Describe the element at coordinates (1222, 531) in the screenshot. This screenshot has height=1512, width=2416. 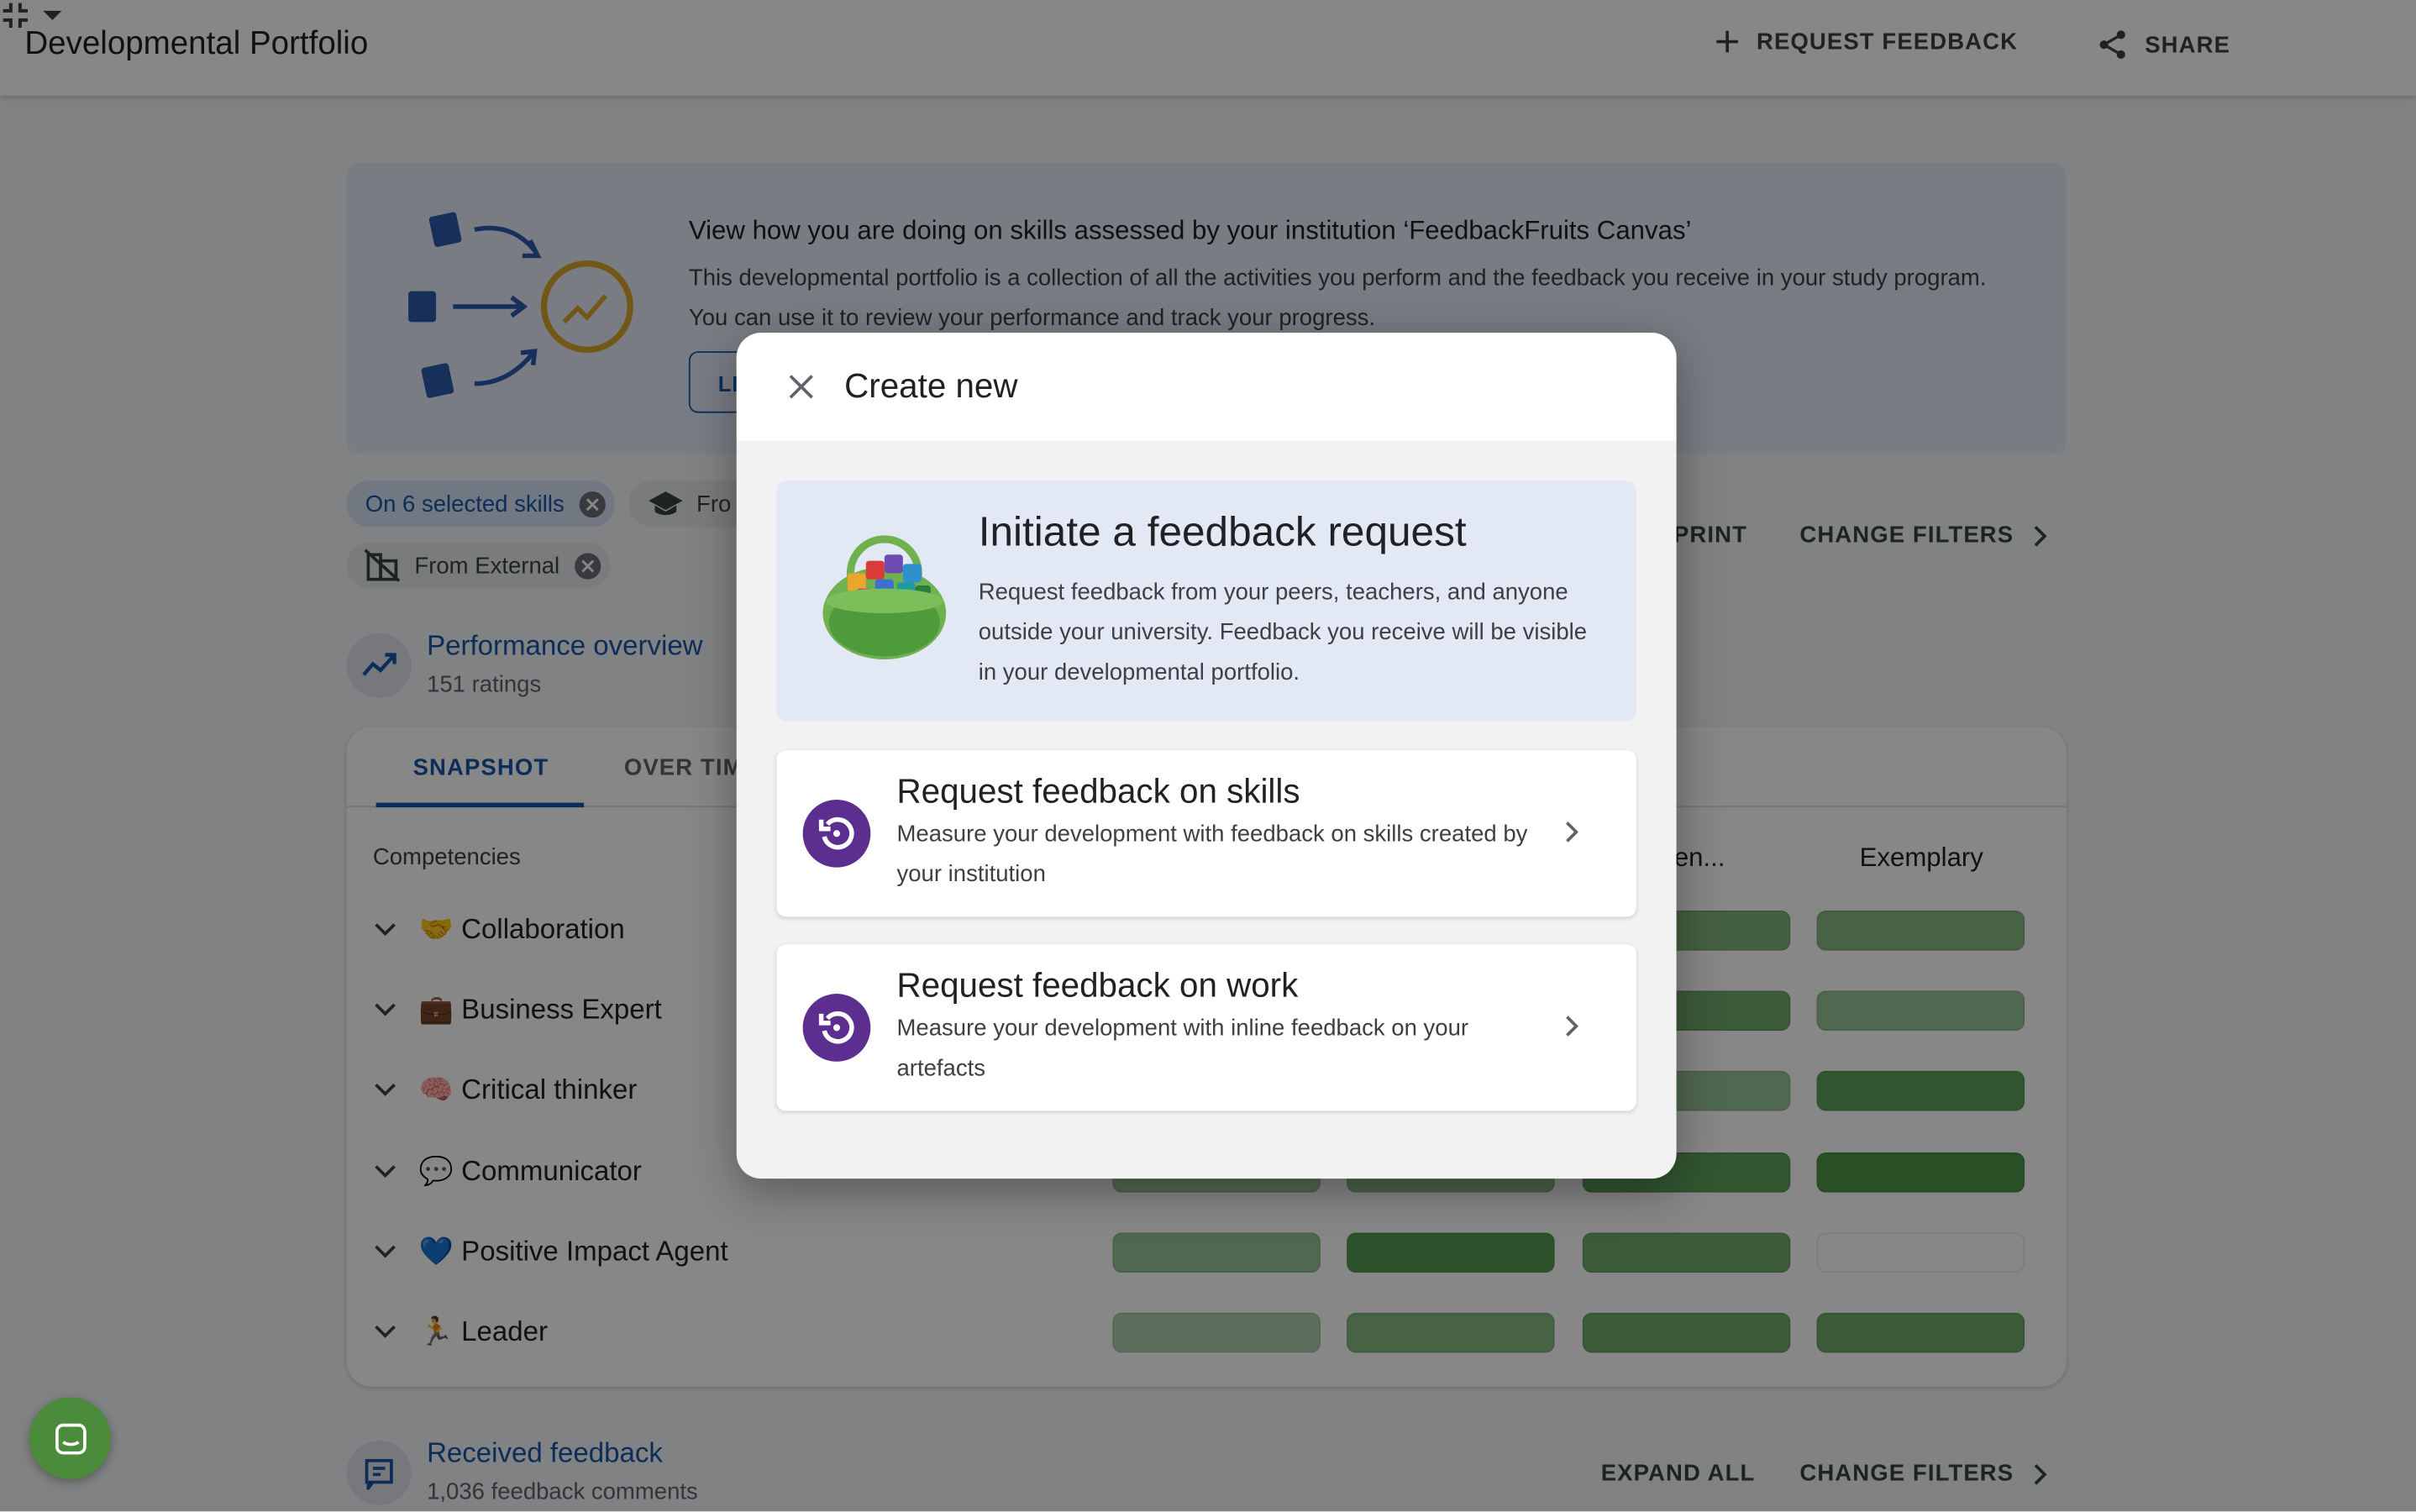
I see `hero-title: Initiate a feedback request` at that location.